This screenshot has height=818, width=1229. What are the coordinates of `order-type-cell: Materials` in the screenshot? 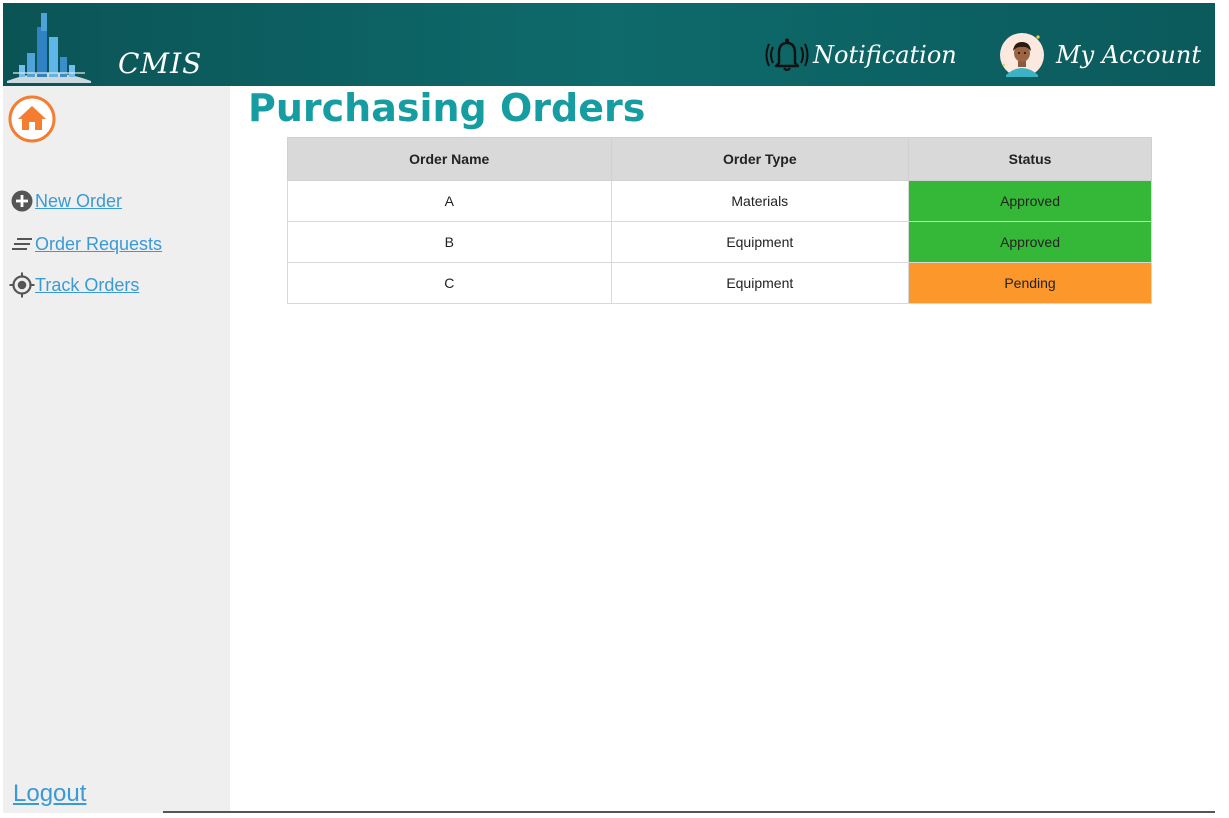 It's located at (760, 201).